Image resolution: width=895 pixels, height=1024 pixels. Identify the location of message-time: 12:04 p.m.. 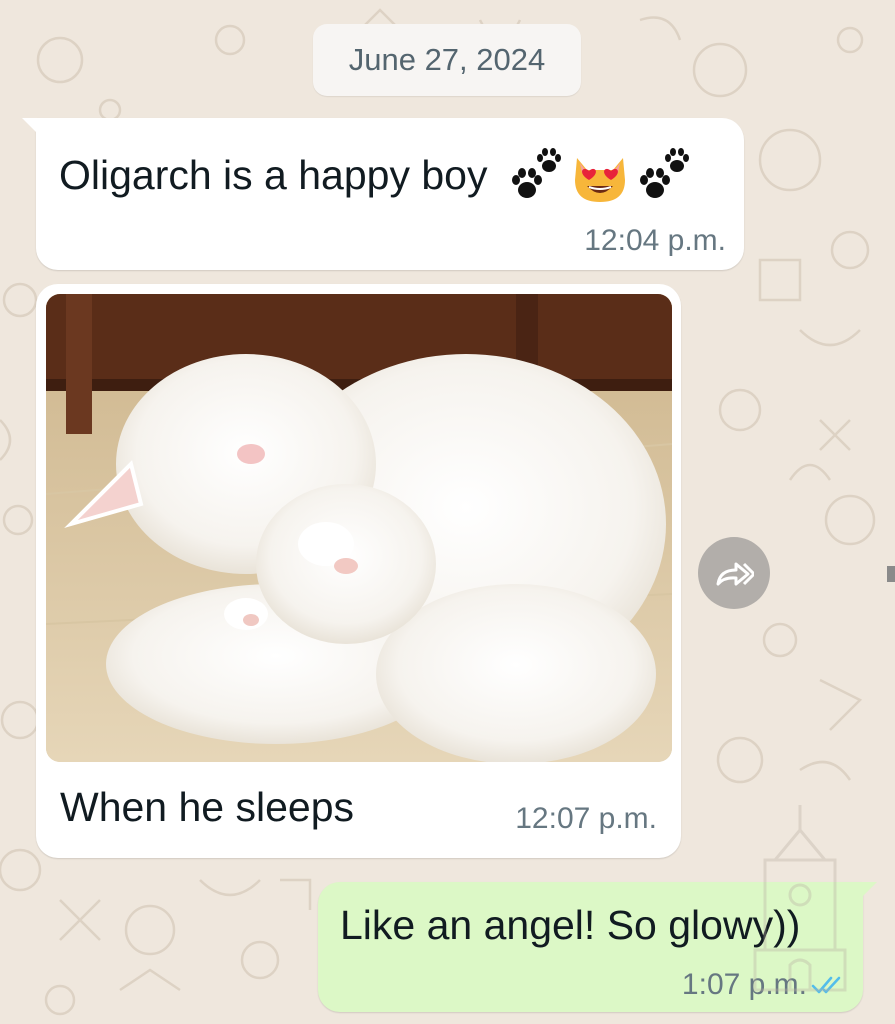
(655, 240).